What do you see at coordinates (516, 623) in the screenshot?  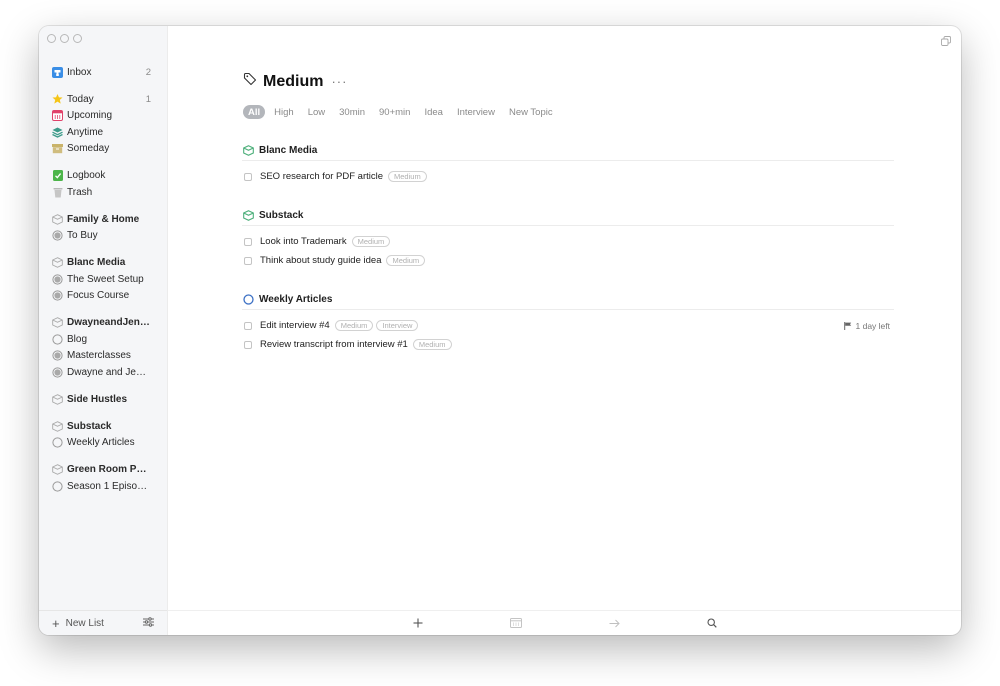 I see `when-calendar-button` at bounding box center [516, 623].